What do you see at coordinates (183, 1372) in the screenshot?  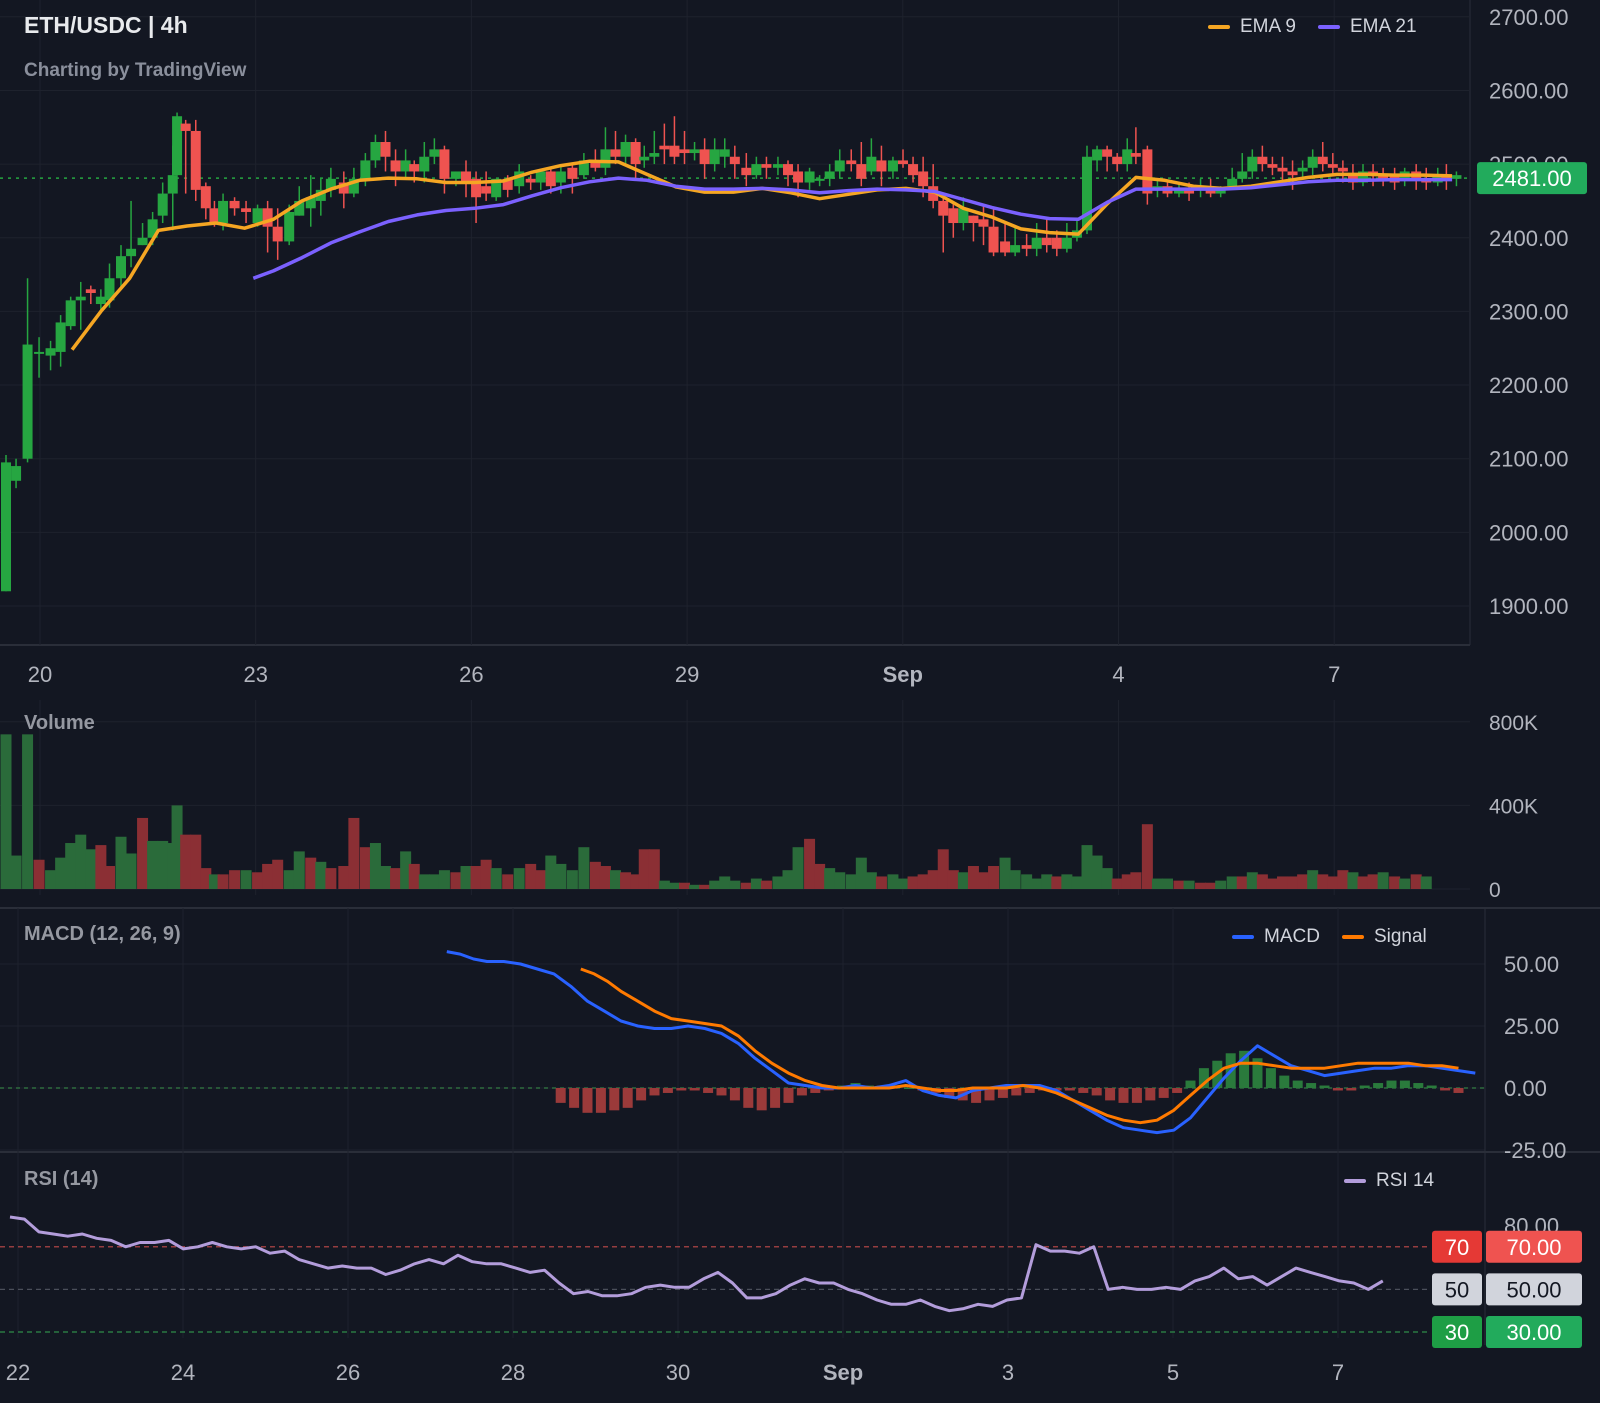 I see `lower-x-tick-label: 24` at bounding box center [183, 1372].